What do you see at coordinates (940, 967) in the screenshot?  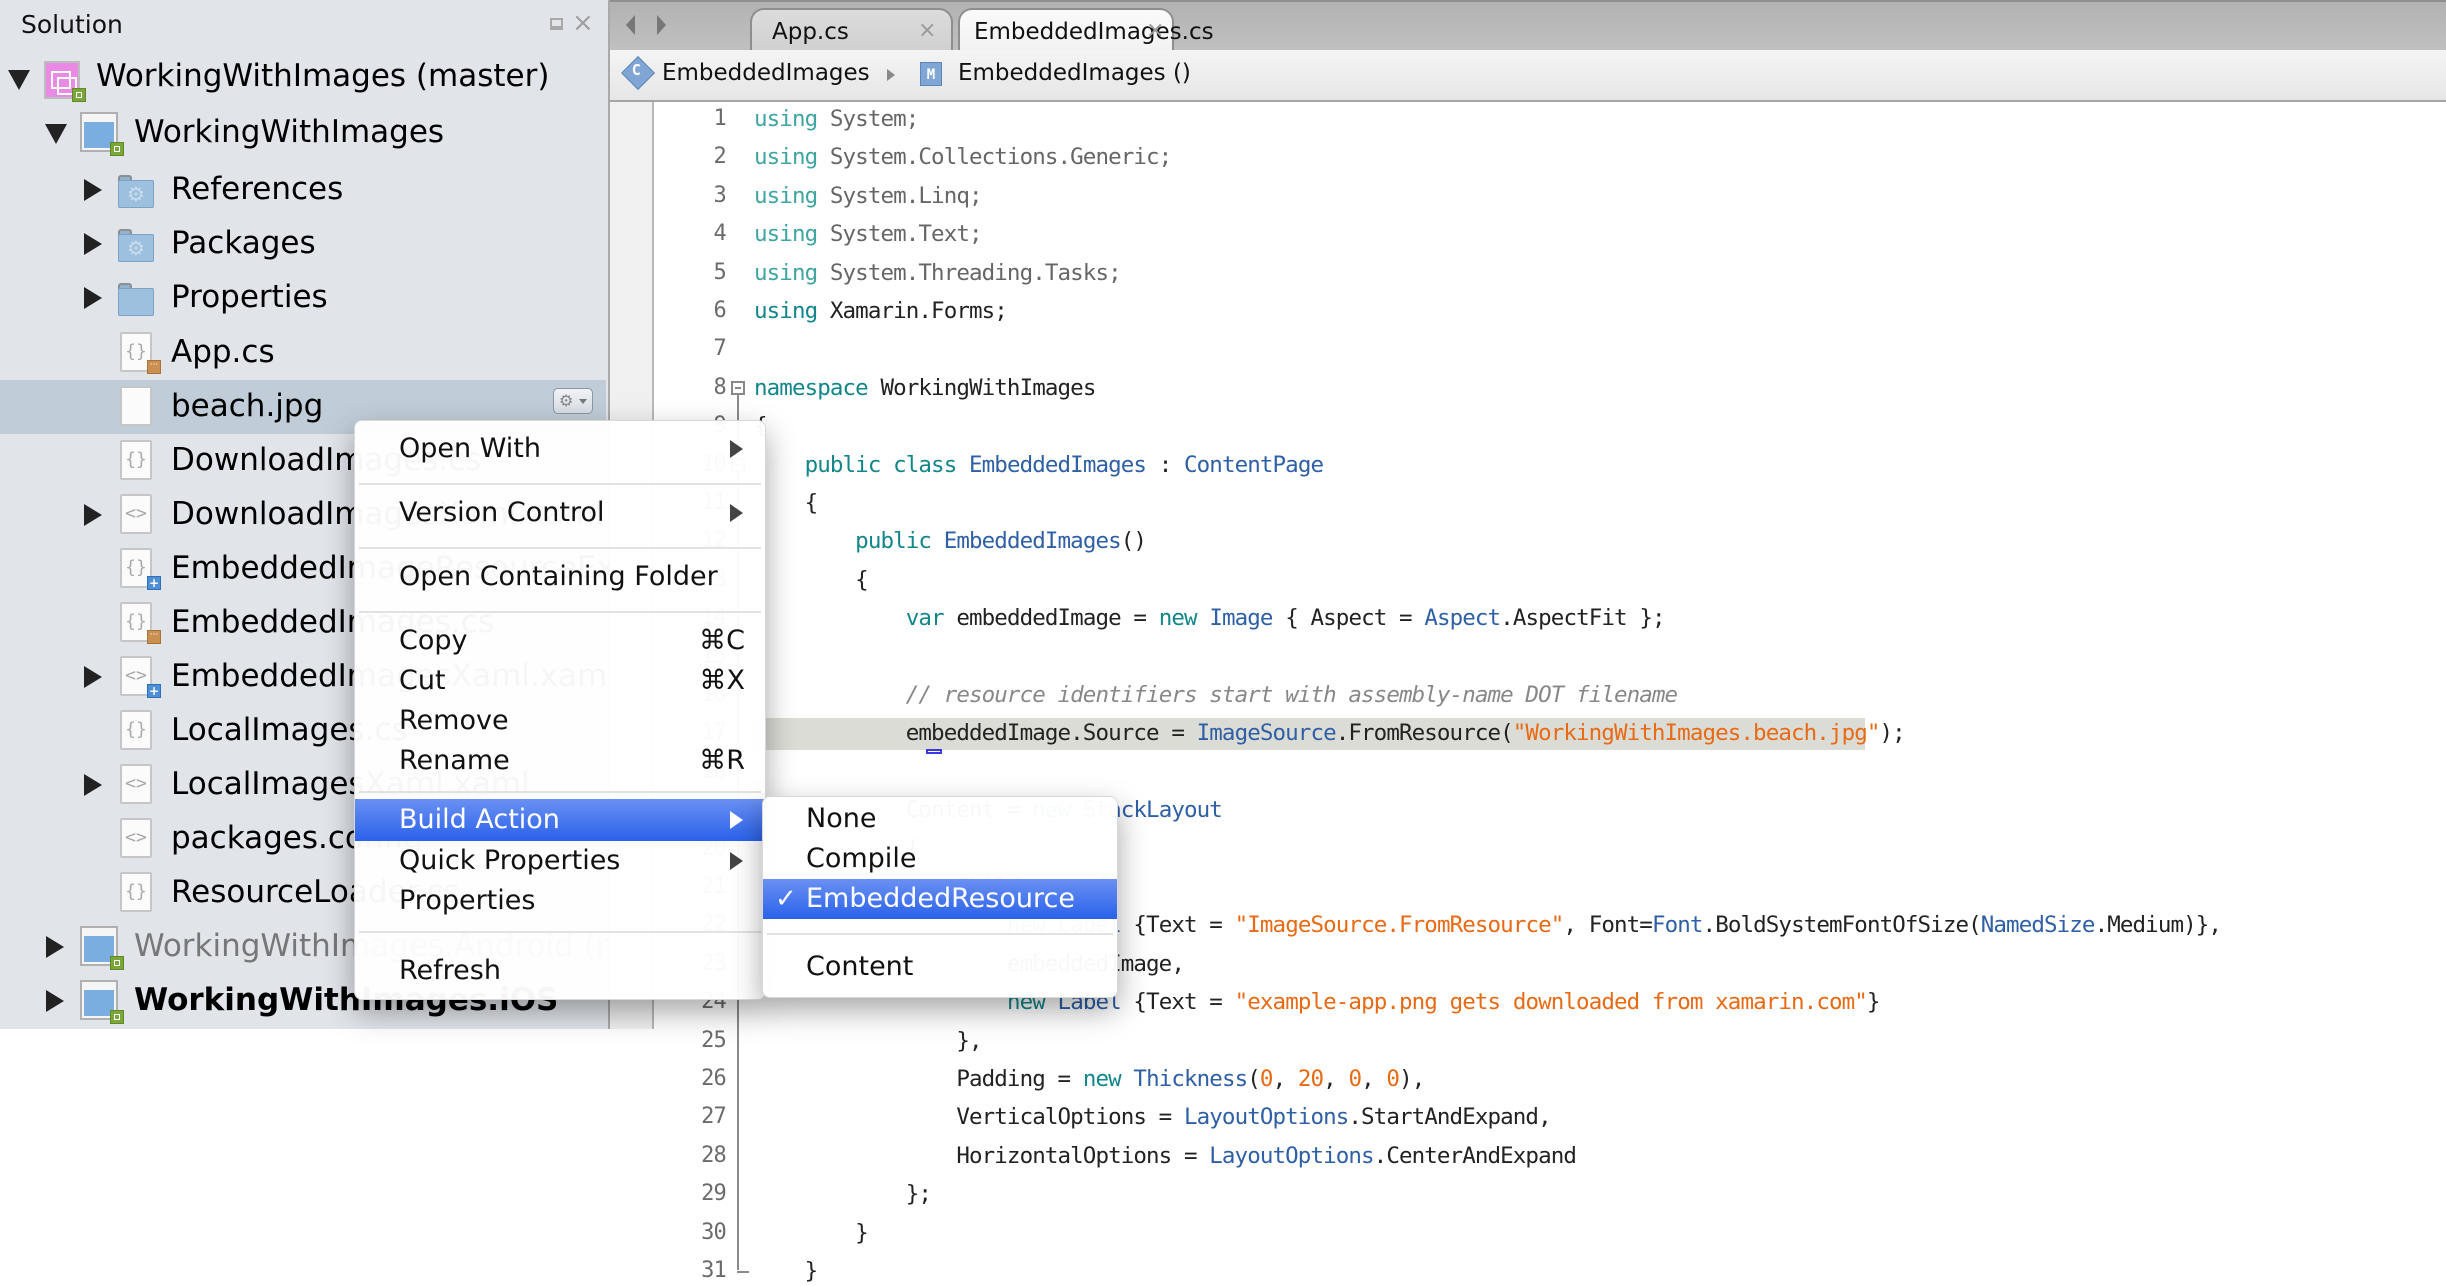 I see `submenu-item-content: Content` at bounding box center [940, 967].